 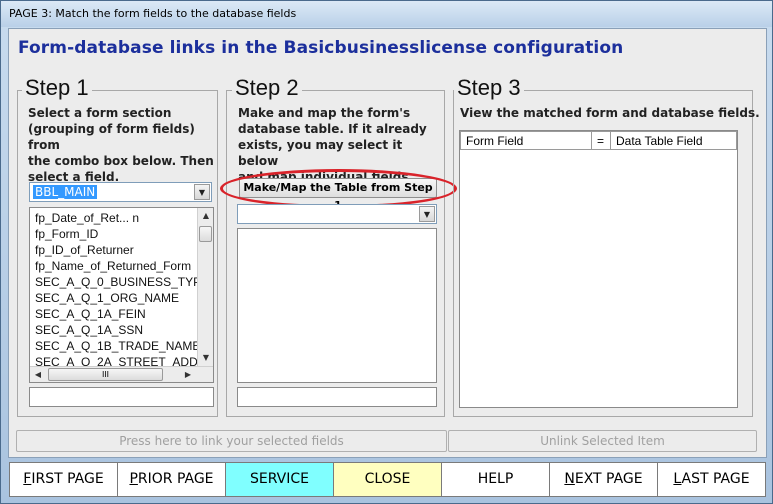 What do you see at coordinates (231, 441) in the screenshot?
I see `link-fields-button: Press here to link your selected fields` at bounding box center [231, 441].